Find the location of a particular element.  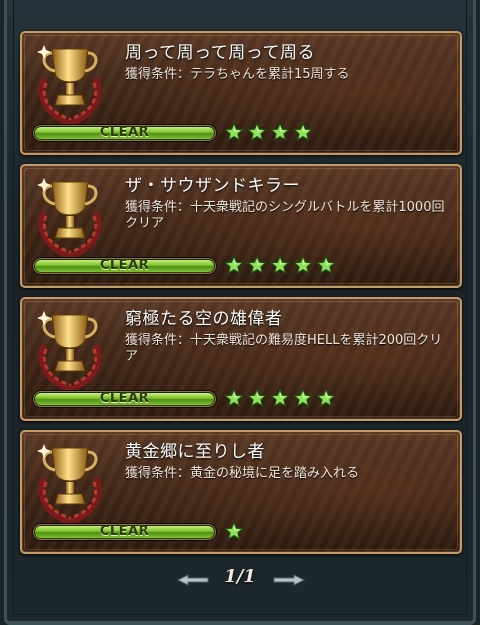

achievement-title: ザ・サウザンドキラー is located at coordinates (212, 186).